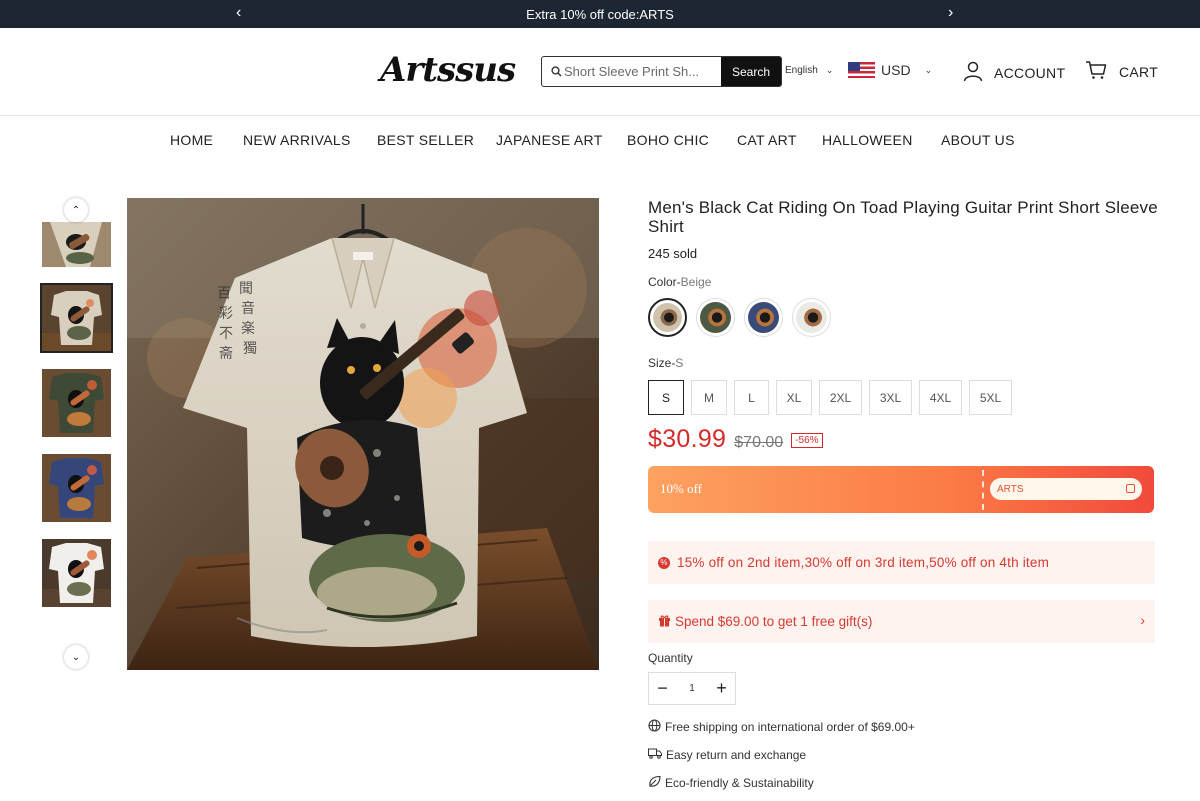 The height and width of the screenshot is (801, 1200). What do you see at coordinates (721, 688) in the screenshot?
I see `quantity-increase-button: +` at bounding box center [721, 688].